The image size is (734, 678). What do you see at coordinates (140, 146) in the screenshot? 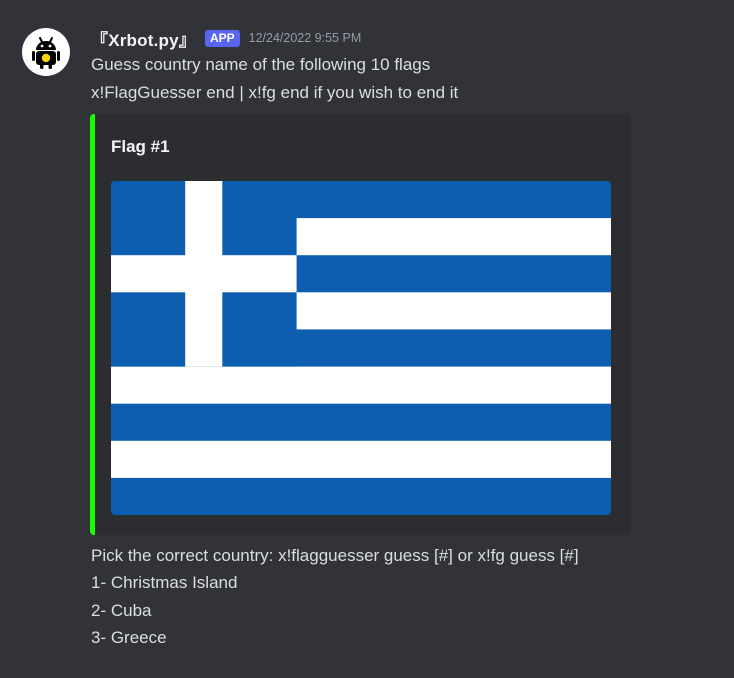
I see `embed-title: Flag #1` at bounding box center [140, 146].